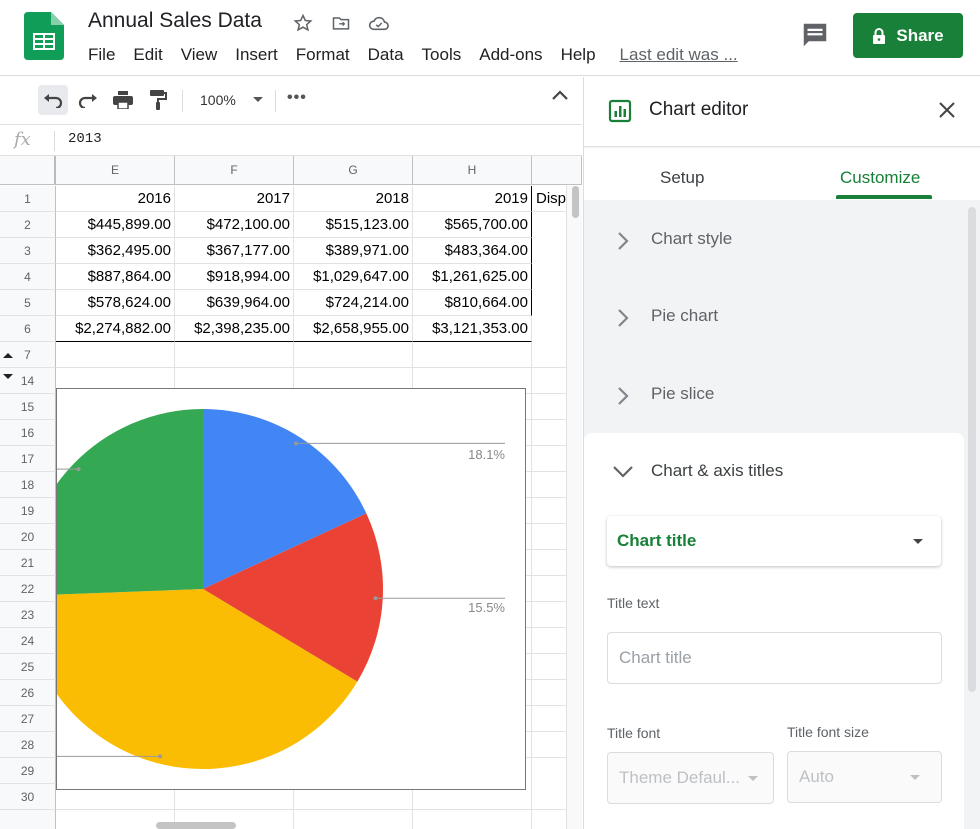 The width and height of the screenshot is (980, 829). I want to click on title-font-size-select: Auto, so click(864, 777).